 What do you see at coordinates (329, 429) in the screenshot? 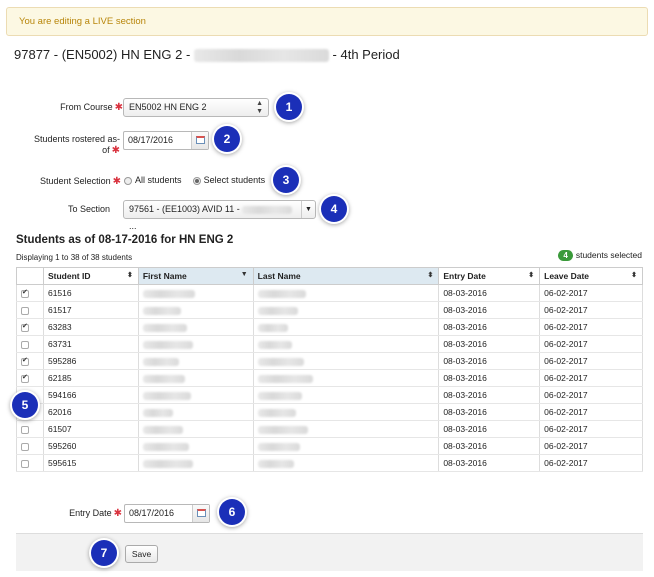
I see `table-row: 61507 08-03-2016 06-02-2017` at bounding box center [329, 429].